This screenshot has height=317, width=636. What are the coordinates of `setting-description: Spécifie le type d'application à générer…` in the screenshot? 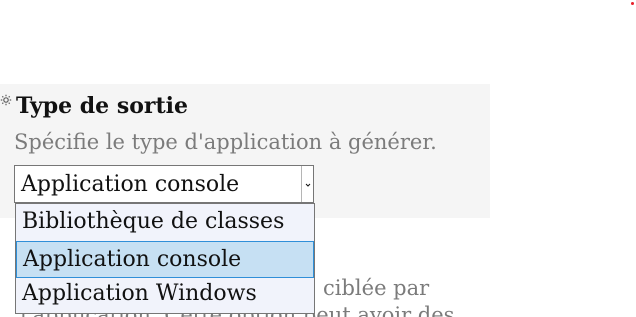 It's located at (225, 142).